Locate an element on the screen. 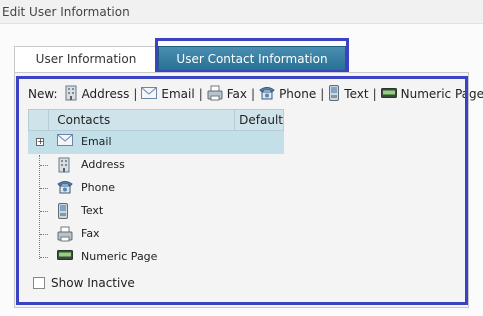  contact-row-address: Address is located at coordinates (156, 165).